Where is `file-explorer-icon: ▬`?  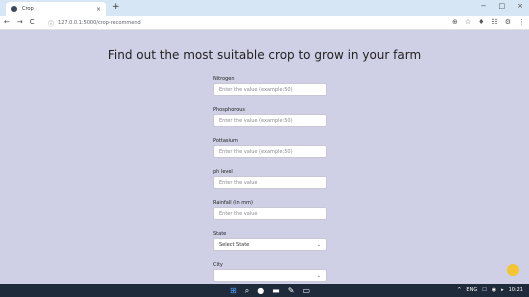 file-explorer-icon: ▬ is located at coordinates (276, 291).